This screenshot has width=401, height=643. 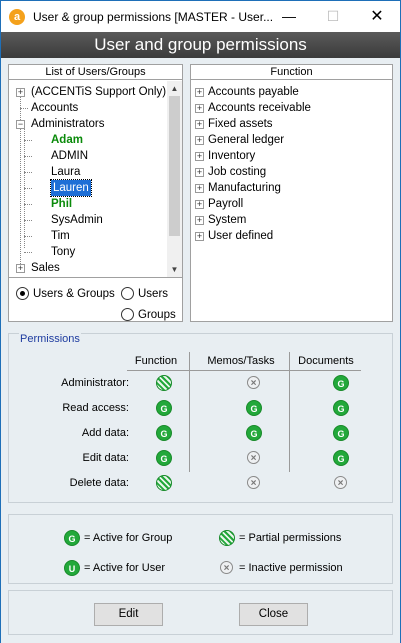 What do you see at coordinates (290, 538) in the screenshot?
I see `legend-partial-text: = Partial permissions` at bounding box center [290, 538].